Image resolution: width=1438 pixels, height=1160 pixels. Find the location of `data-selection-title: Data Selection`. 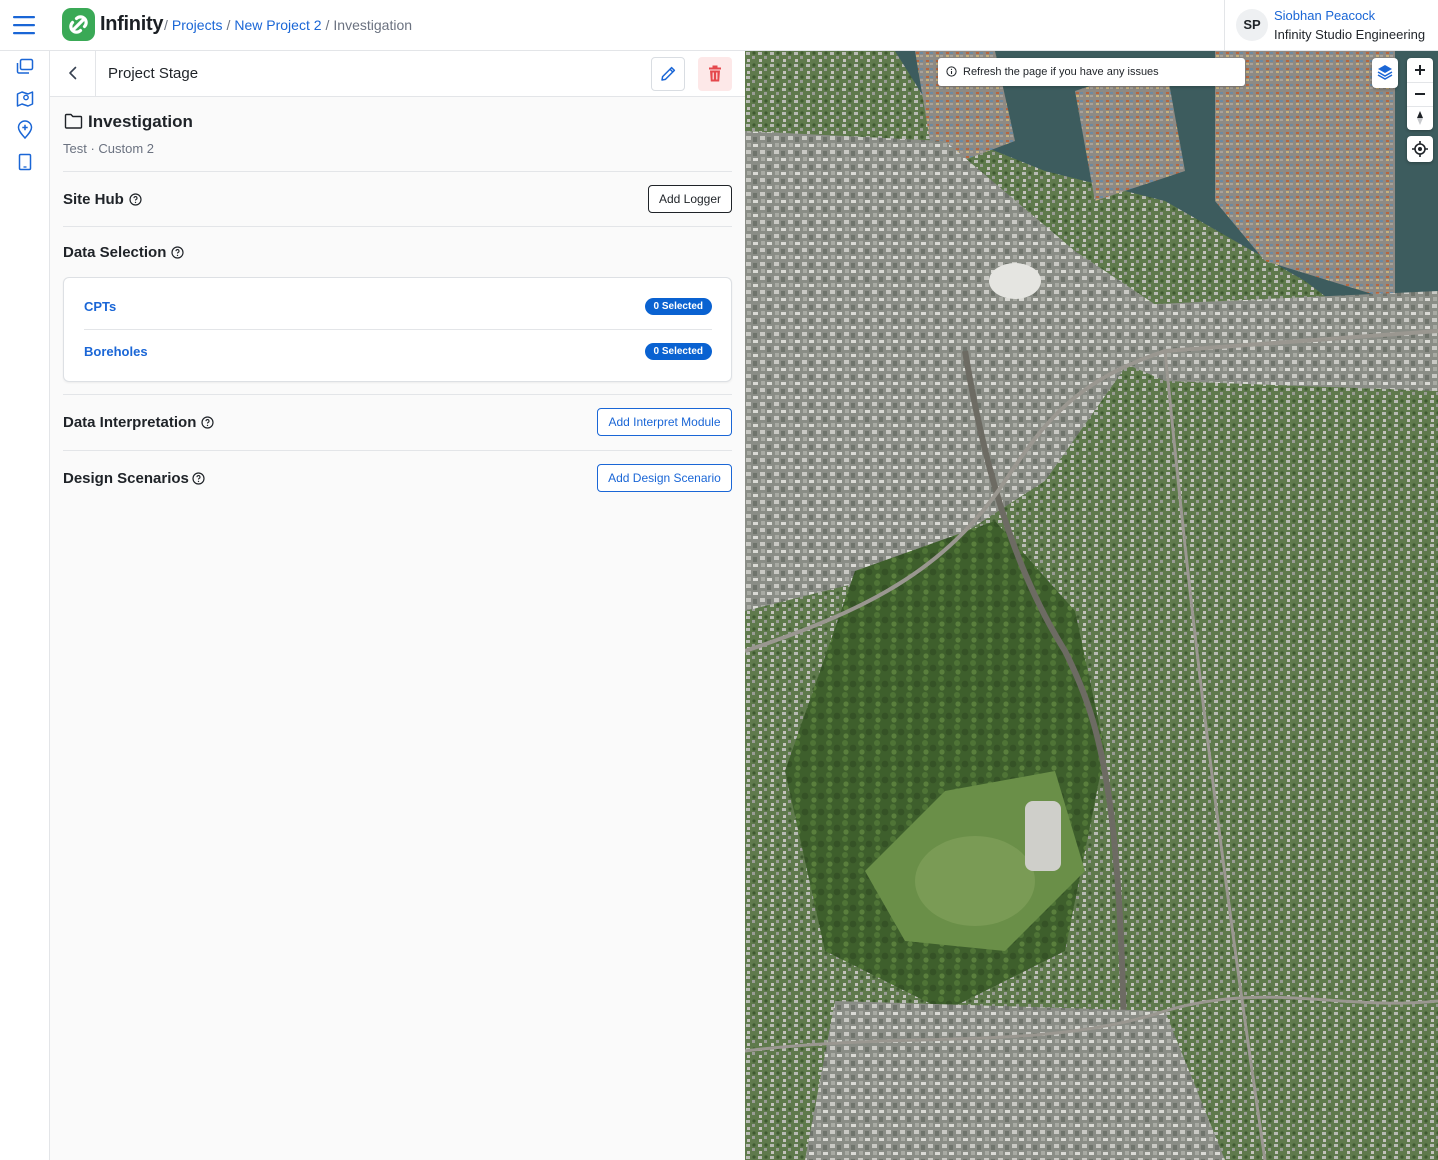

data-selection-title: Data Selection is located at coordinates (115, 252).